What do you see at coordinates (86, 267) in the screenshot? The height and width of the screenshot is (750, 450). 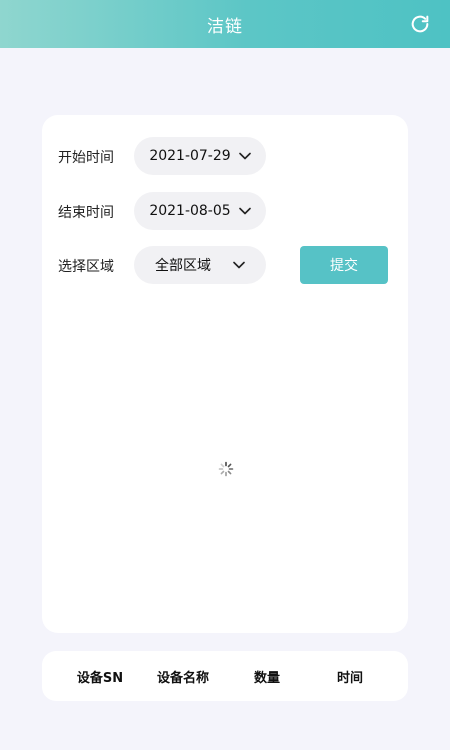 I see `region-label: 选择区域` at bounding box center [86, 267].